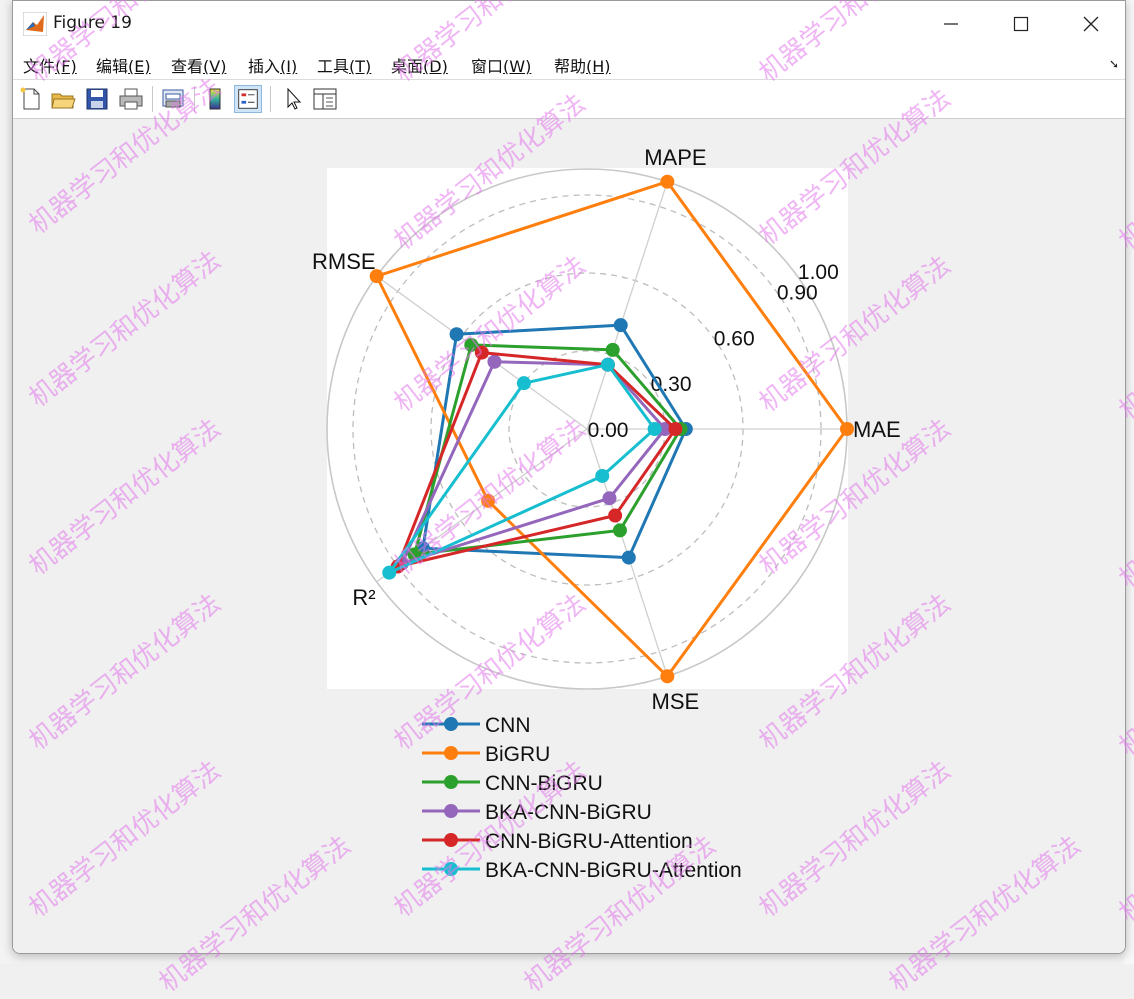 The width and height of the screenshot is (1134, 999). I want to click on axis-label-4: MSE, so click(676, 701).